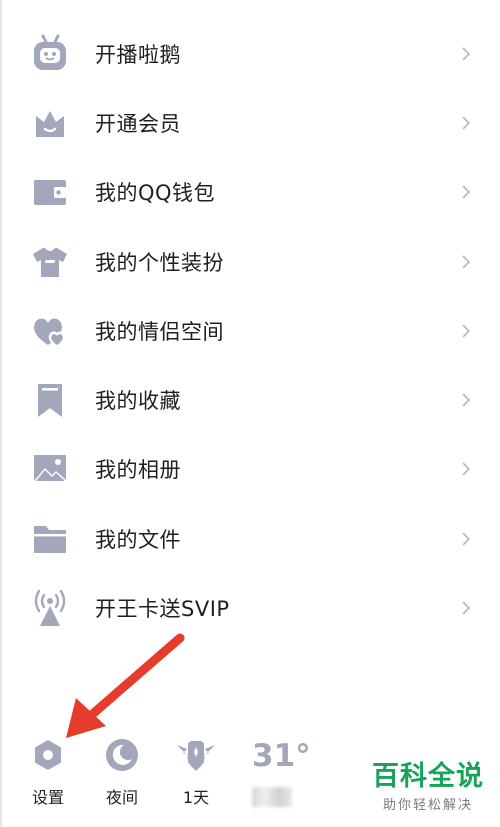  What do you see at coordinates (250, 53) in the screenshot?
I see `menu-item-live: 开播啦鹅` at bounding box center [250, 53].